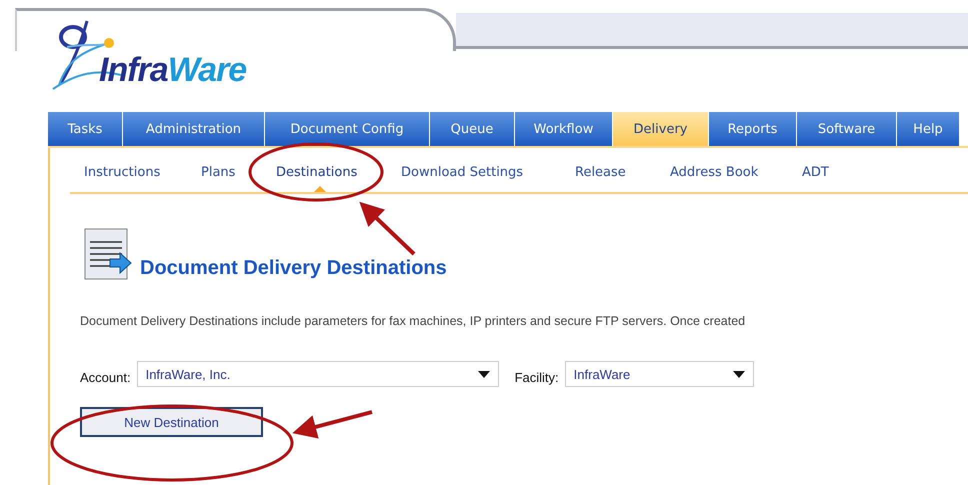 This screenshot has height=485, width=968. Describe the element at coordinates (293, 268) in the screenshot. I see `page-heading: Document Delivery Destinations` at that location.